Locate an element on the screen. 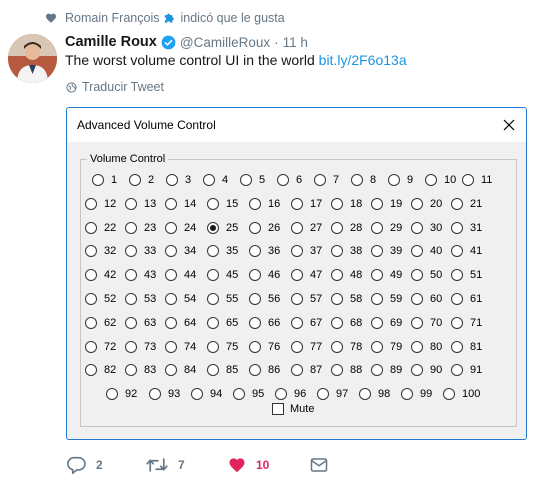 The image size is (557, 482). liked-by-user: Romain François is located at coordinates (112, 18).